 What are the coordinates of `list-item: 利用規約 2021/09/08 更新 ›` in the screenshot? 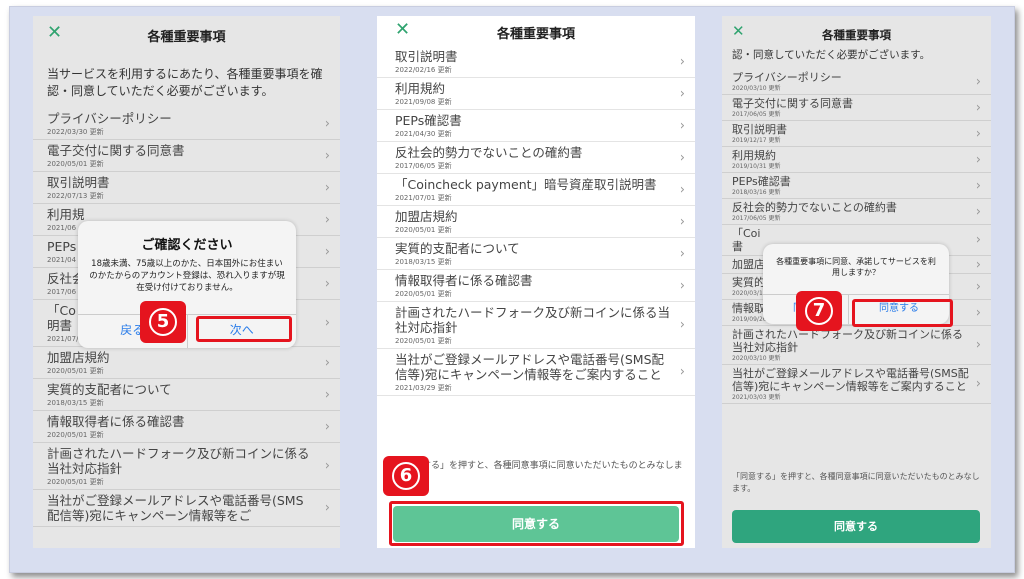 It's located at (536, 94).